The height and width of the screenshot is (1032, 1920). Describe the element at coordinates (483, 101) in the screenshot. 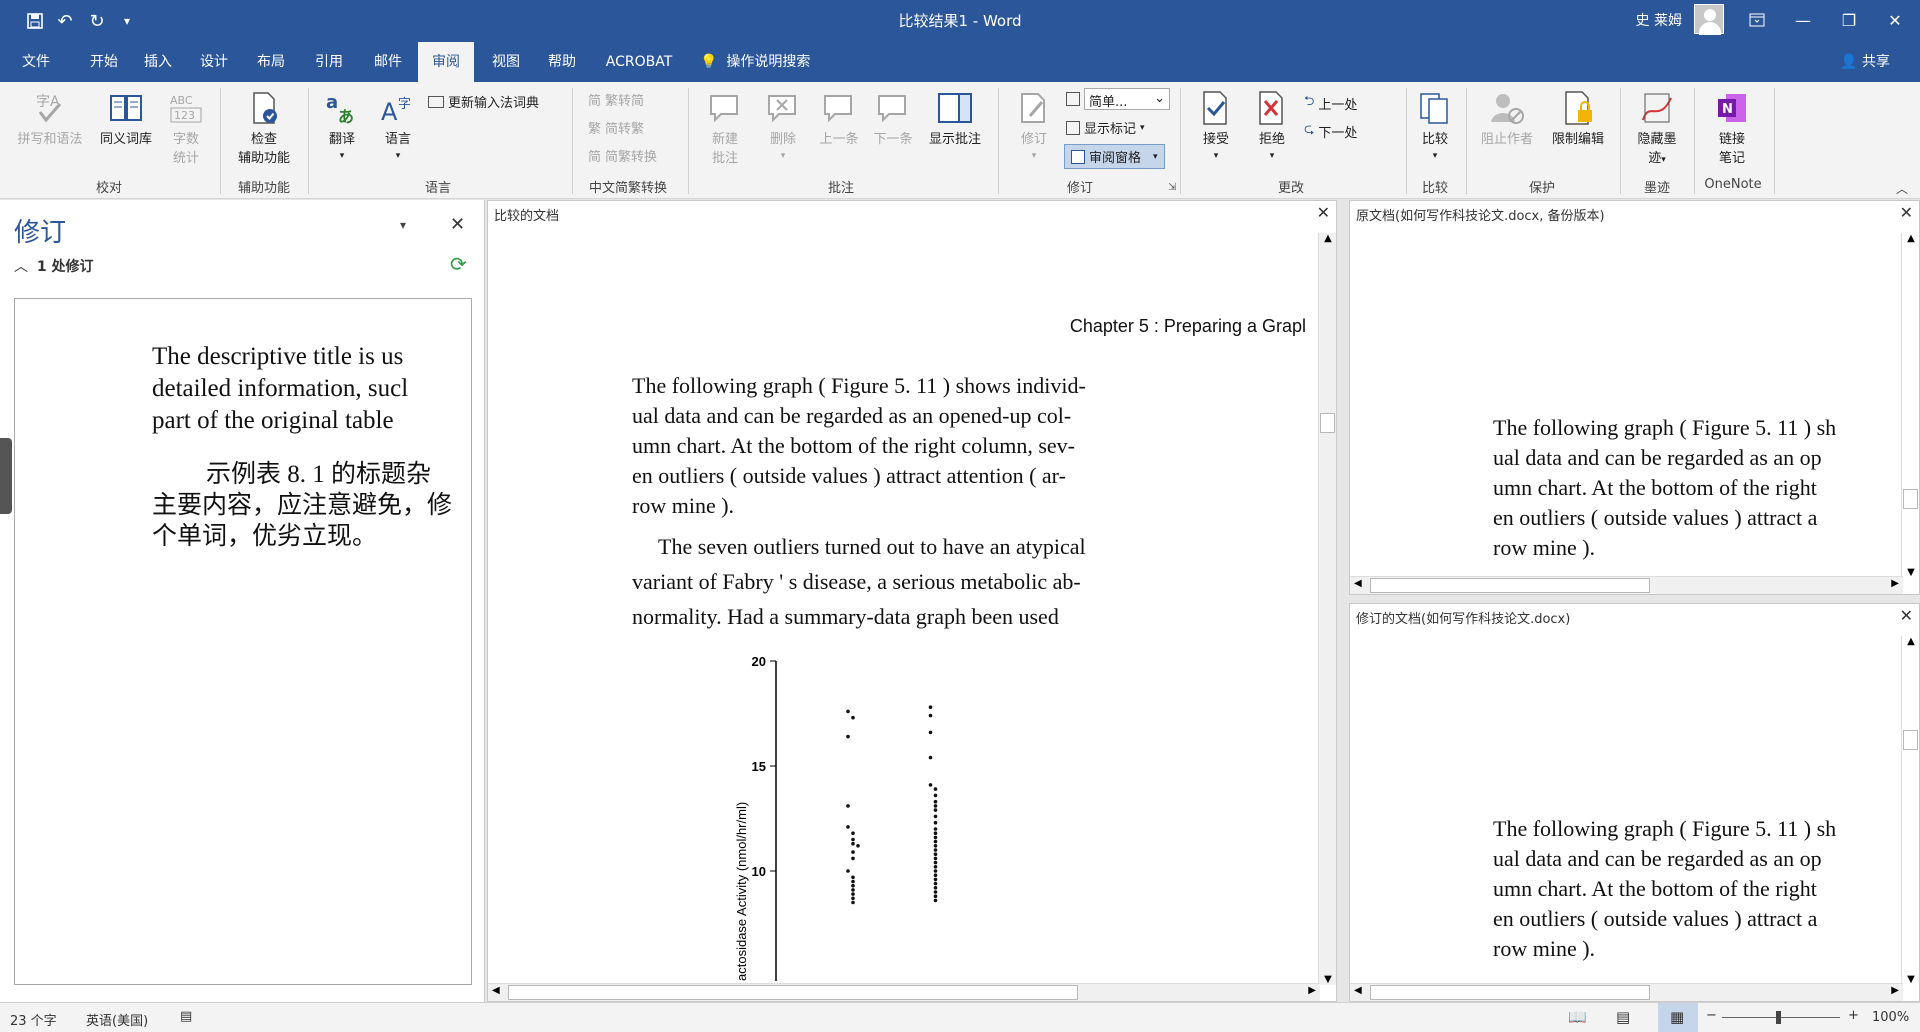

I see `update-ime-dictionary-button: 更新输入法词典` at that location.